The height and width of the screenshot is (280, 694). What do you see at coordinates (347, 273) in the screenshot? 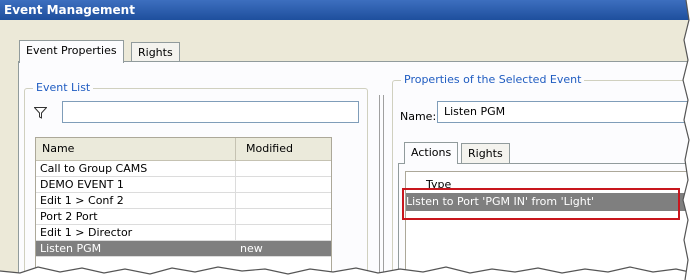
I see `torn-bottom-edge` at bounding box center [347, 273].